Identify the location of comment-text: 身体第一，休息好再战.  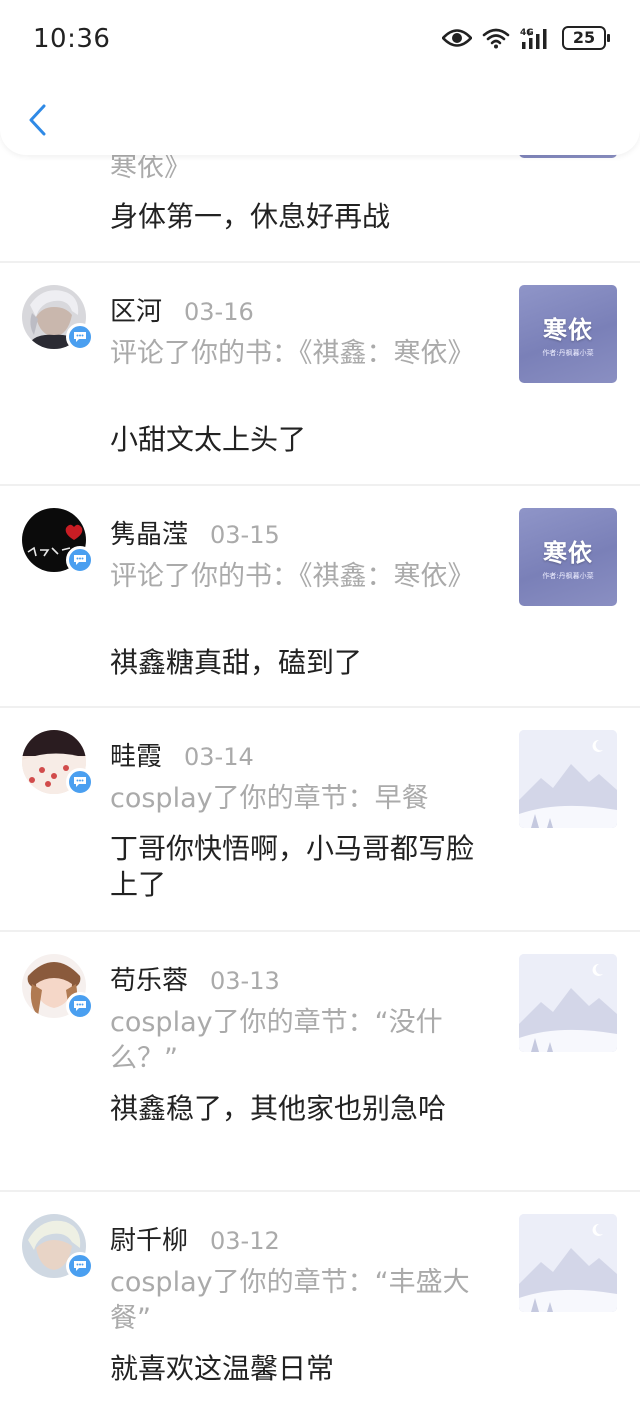
(250, 216).